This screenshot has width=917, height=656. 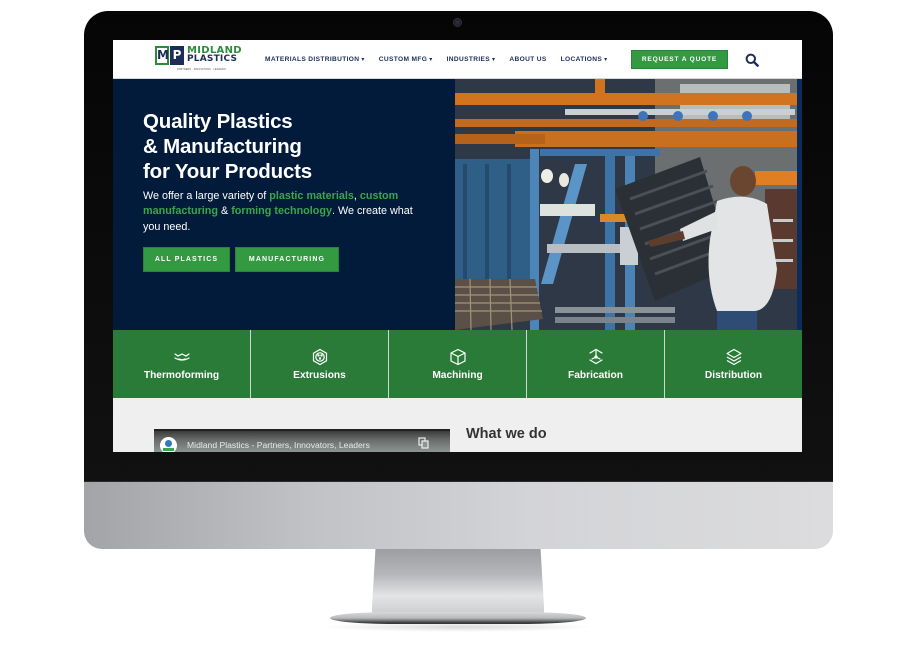 I want to click on service-label: Fabrication, so click(x=595, y=375).